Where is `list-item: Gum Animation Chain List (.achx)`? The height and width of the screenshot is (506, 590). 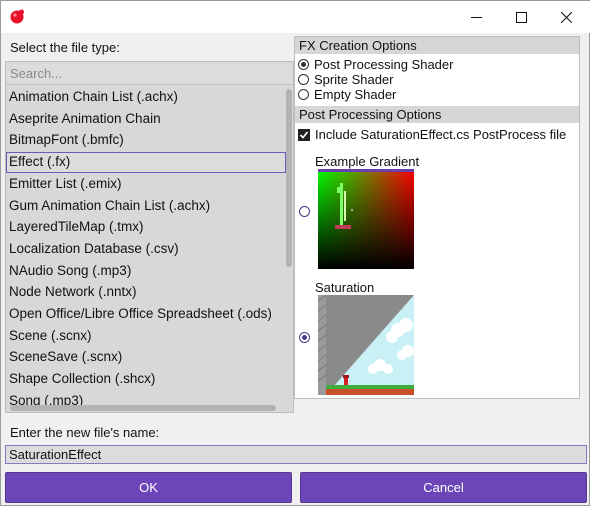 list-item: Gum Animation Chain List (.achx) is located at coordinates (146, 206).